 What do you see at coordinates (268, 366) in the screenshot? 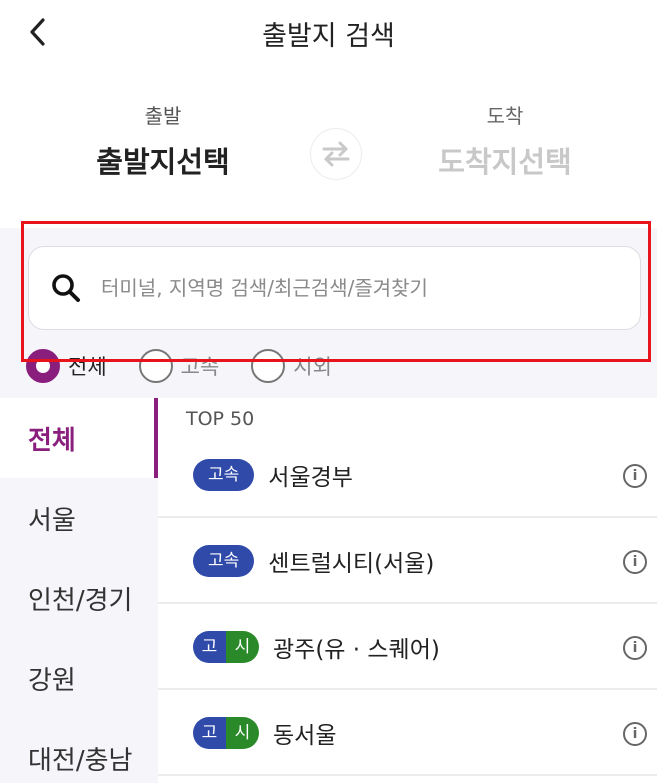
I see `radio-intercity` at bounding box center [268, 366].